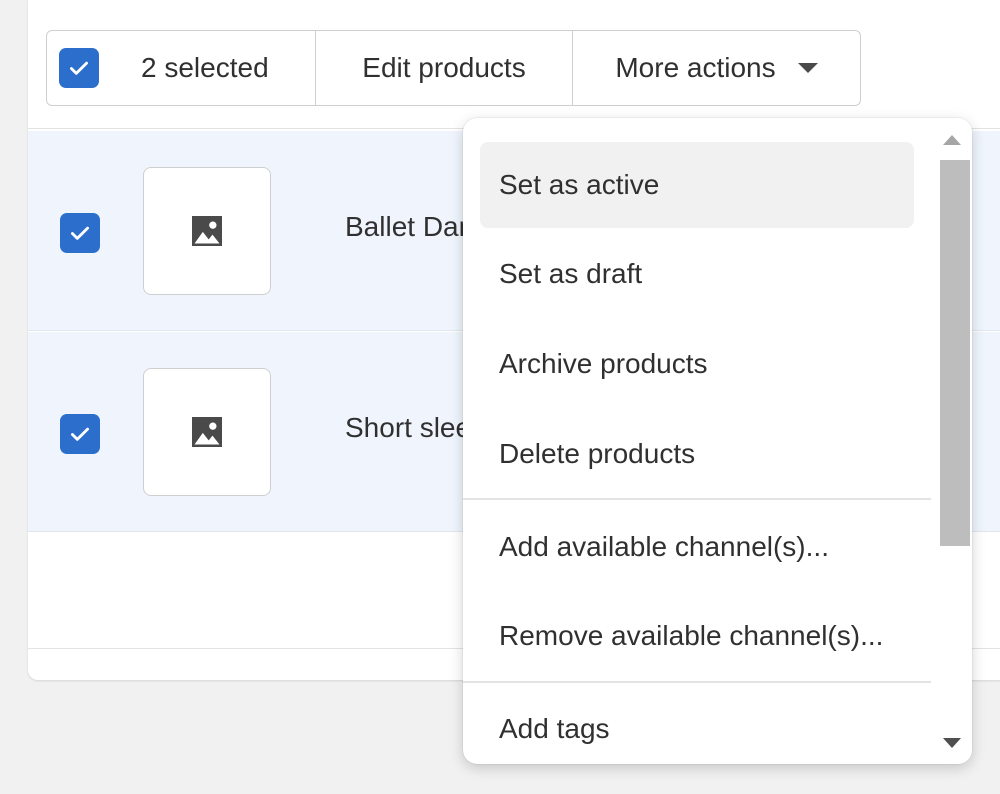 Image resolution: width=1000 pixels, height=794 pixels. I want to click on caret-down-icon, so click(807, 68).